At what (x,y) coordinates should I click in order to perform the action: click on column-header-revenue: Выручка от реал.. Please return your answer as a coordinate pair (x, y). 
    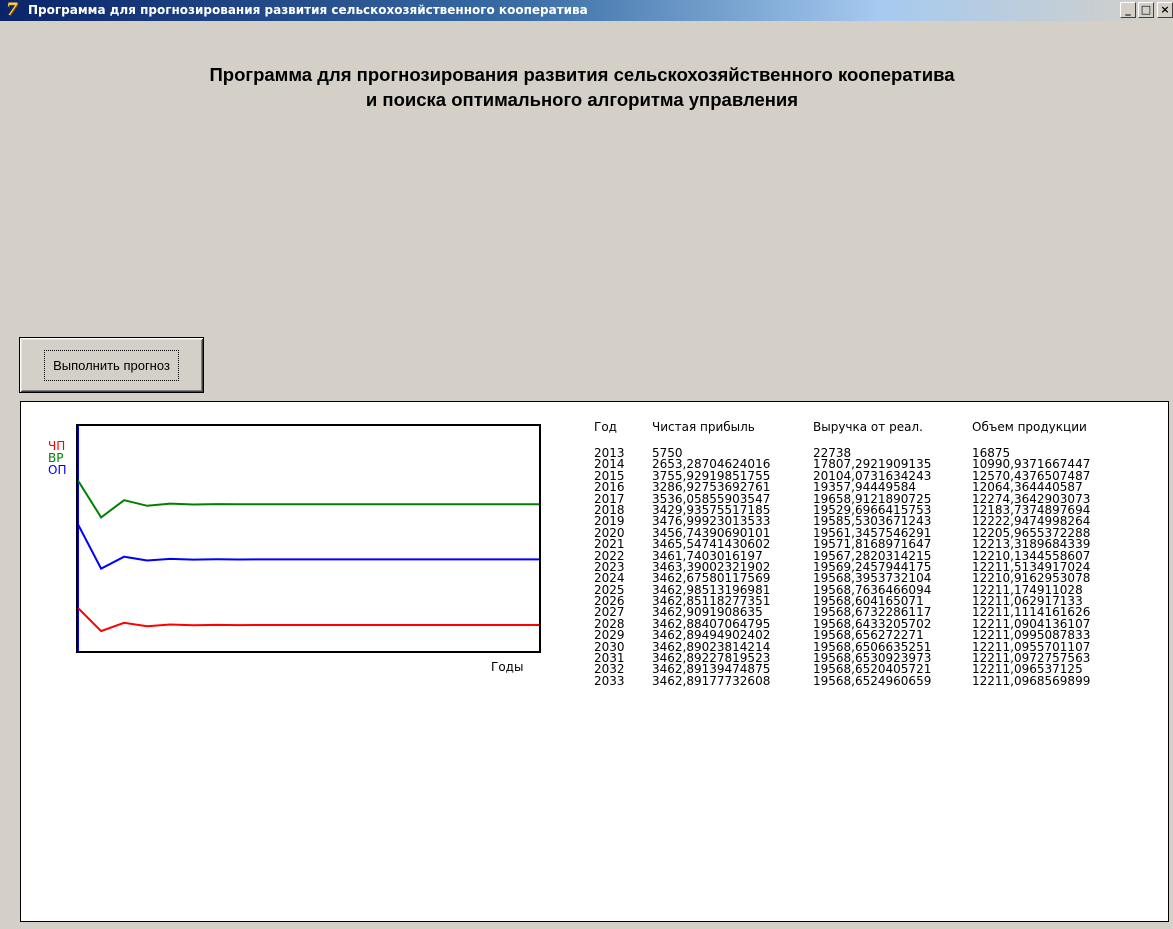
    Looking at the image, I should click on (868, 427).